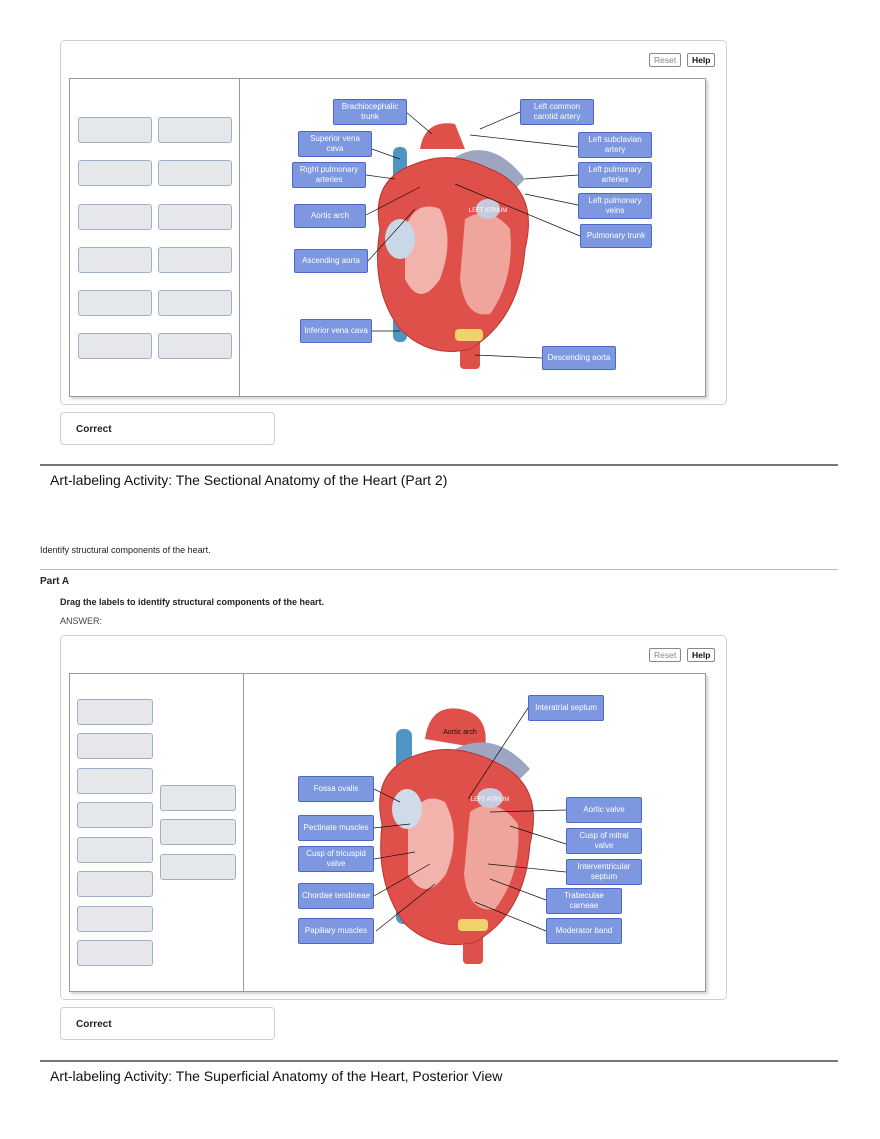  I want to click on answer-label: ANSWER:, so click(81, 621).